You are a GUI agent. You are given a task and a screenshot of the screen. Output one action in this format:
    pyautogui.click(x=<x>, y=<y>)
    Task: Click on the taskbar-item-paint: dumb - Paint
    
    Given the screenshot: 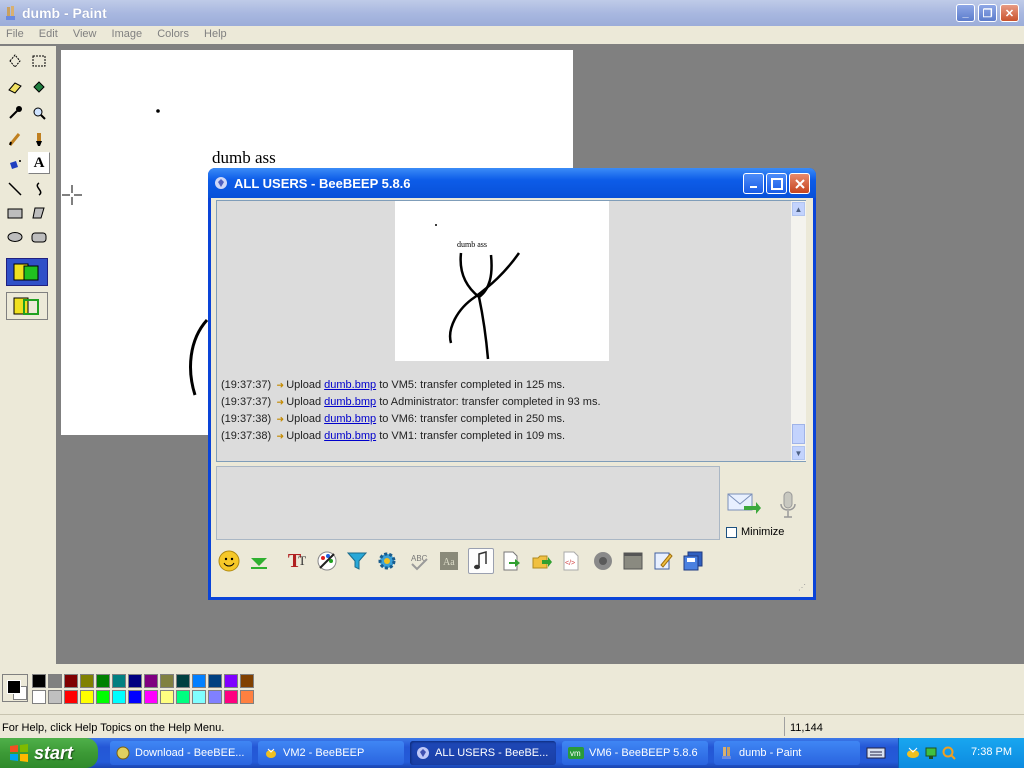 What is the action you would take?
    pyautogui.click(x=787, y=753)
    